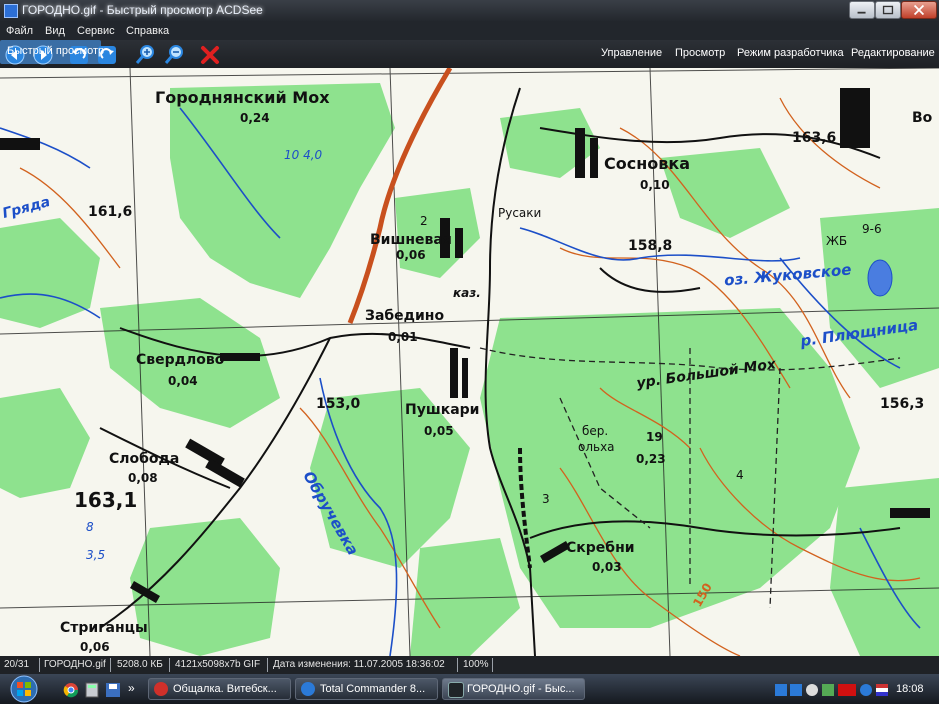 Image resolution: width=939 pixels, height=704 pixels. What do you see at coordinates (424, 221) in the screenshot?
I see `label-val-2: 2` at bounding box center [424, 221].